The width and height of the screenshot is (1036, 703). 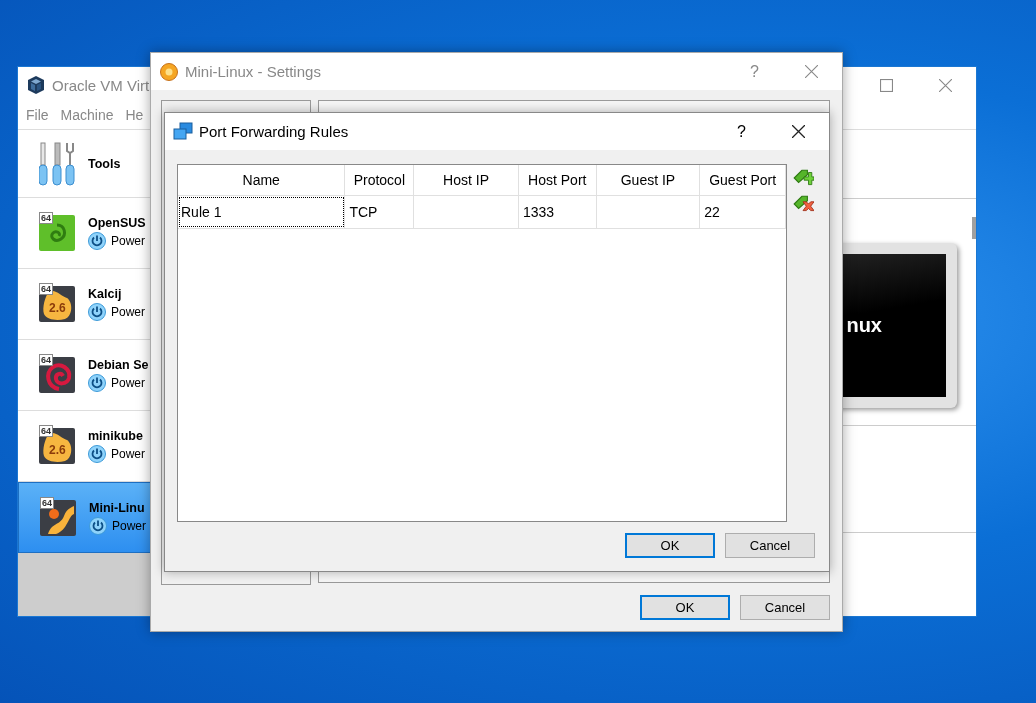 What do you see at coordinates (105, 294) in the screenshot?
I see `machine-name: Kalcij` at bounding box center [105, 294].